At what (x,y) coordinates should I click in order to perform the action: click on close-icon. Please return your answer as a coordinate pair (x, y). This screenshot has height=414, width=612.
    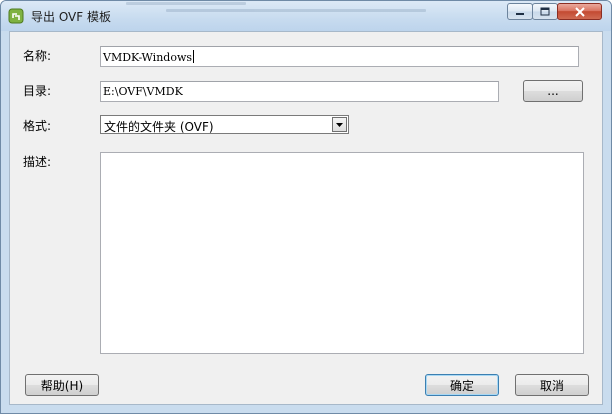
    Looking at the image, I should click on (579, 11).